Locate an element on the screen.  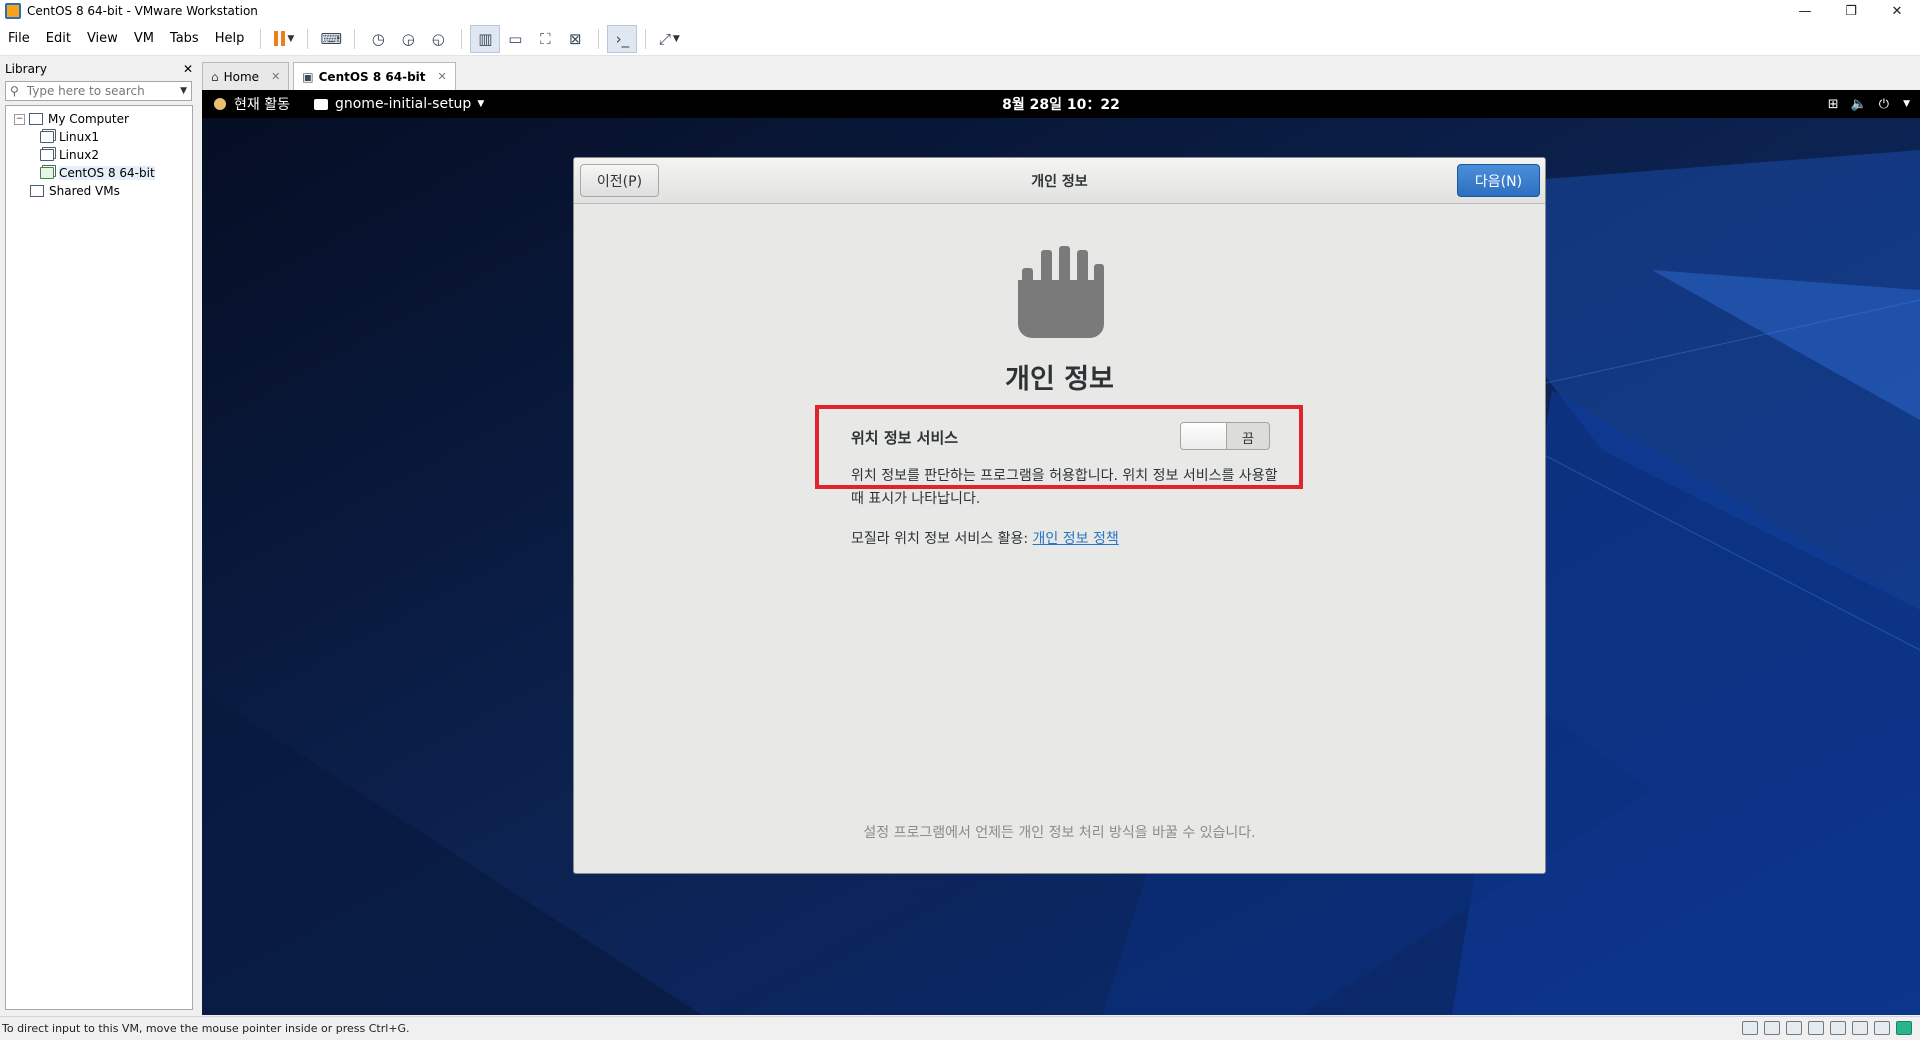
library-header: Library ✕ is located at coordinates (99, 69).